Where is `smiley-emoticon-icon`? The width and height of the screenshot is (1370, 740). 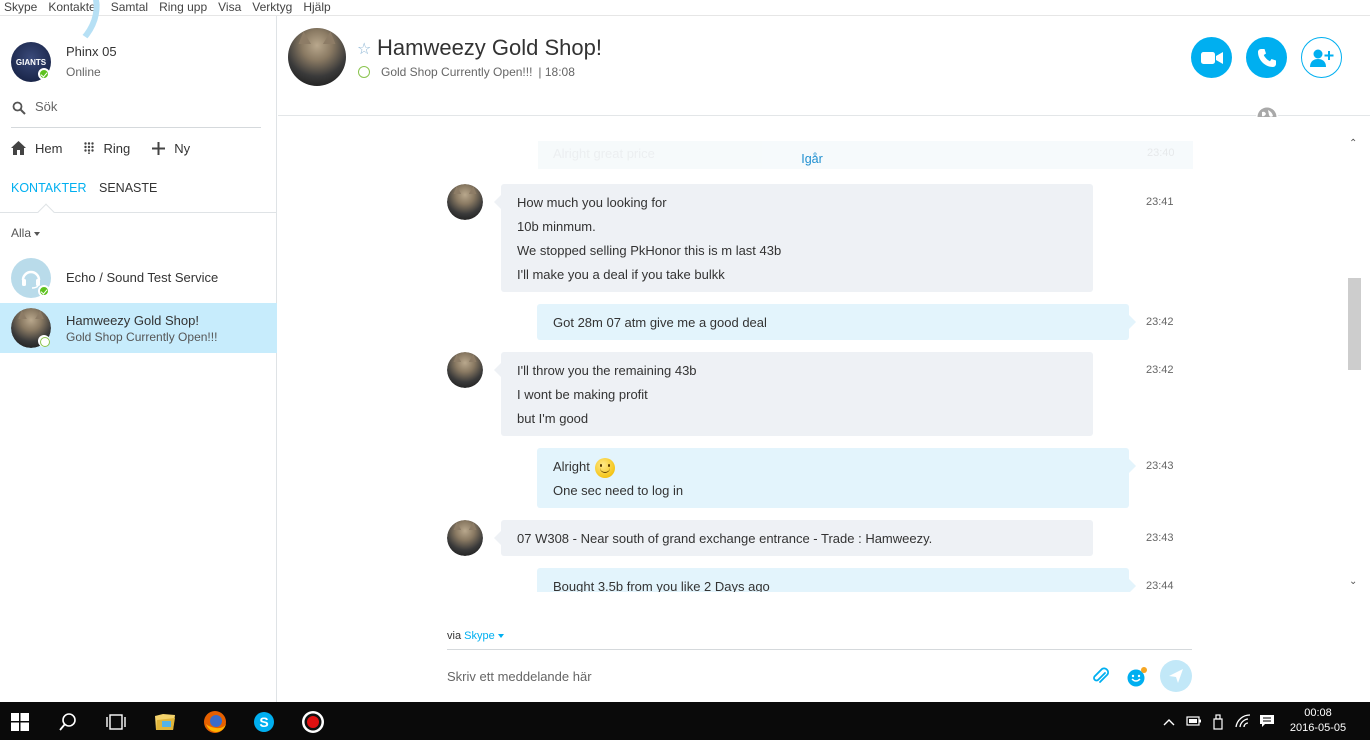
smiley-emoticon-icon is located at coordinates (605, 467).